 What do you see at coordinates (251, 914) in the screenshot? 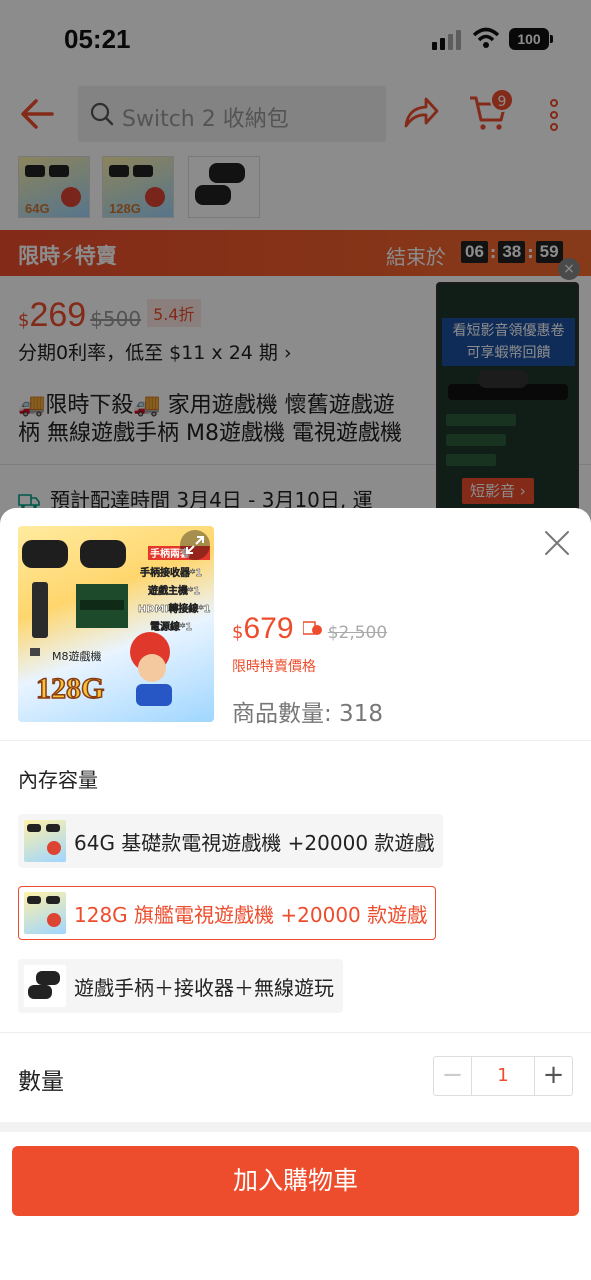
I see `variation-label: 128G 旗艦電視遊戲機 +20000 款遊戲` at bounding box center [251, 914].